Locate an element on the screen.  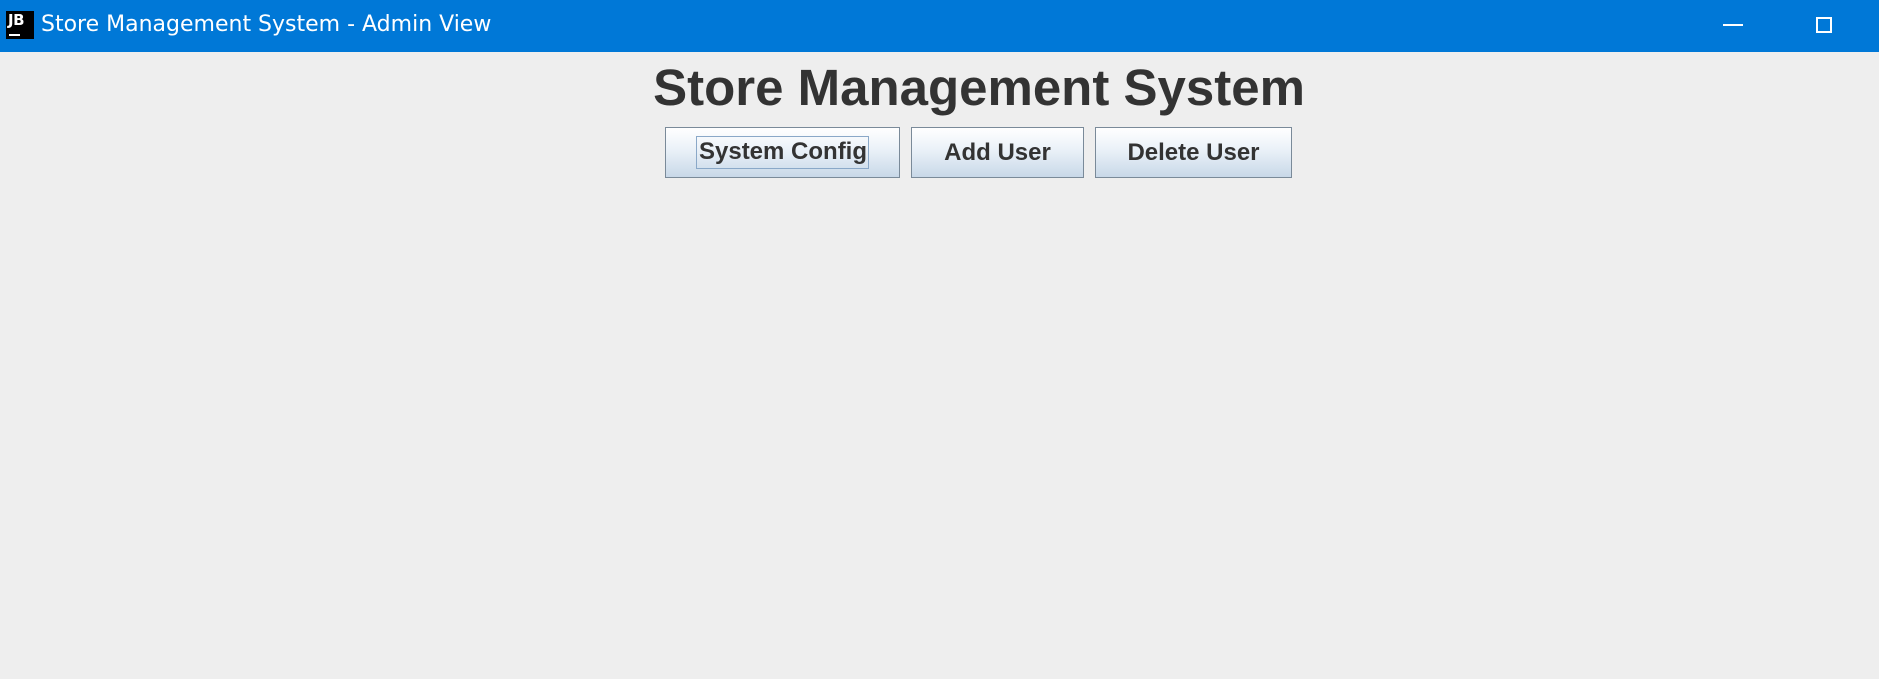
app-icon-underline is located at coordinates (14, 35).